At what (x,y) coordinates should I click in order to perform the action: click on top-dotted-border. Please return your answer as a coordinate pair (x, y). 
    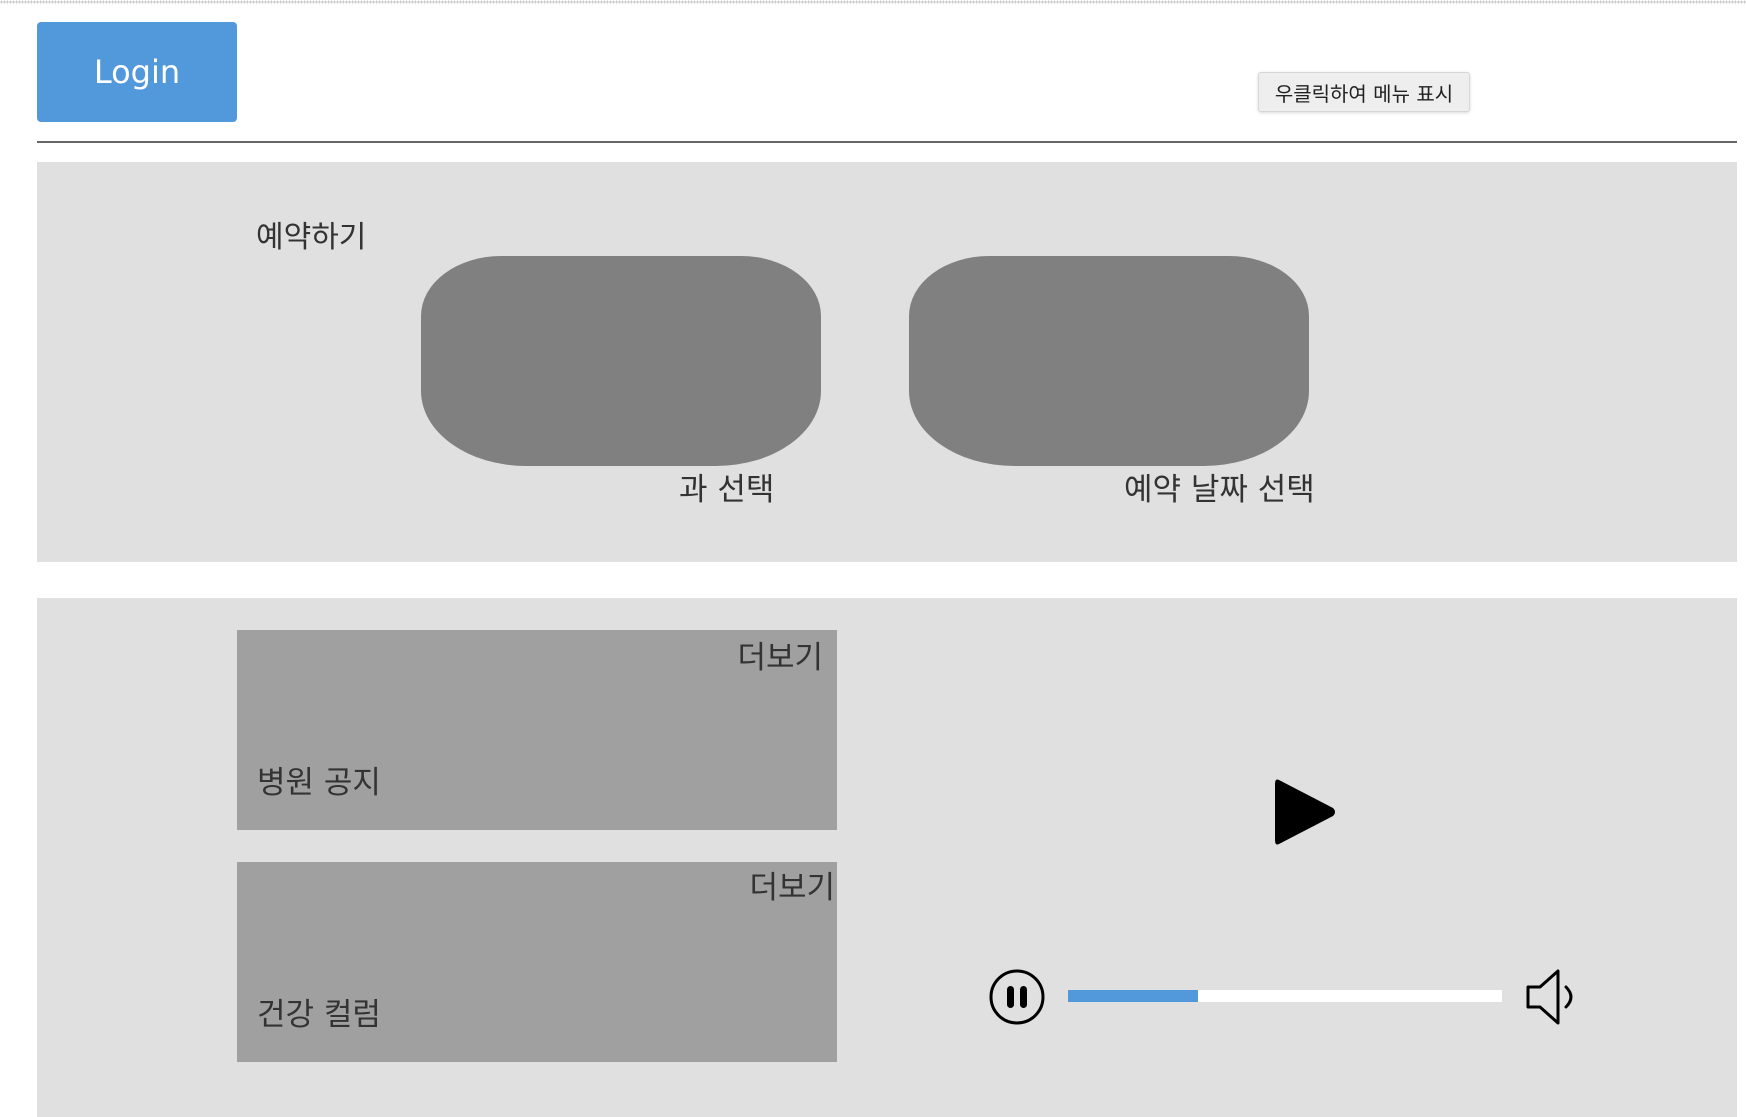
    Looking at the image, I should click on (873, 2).